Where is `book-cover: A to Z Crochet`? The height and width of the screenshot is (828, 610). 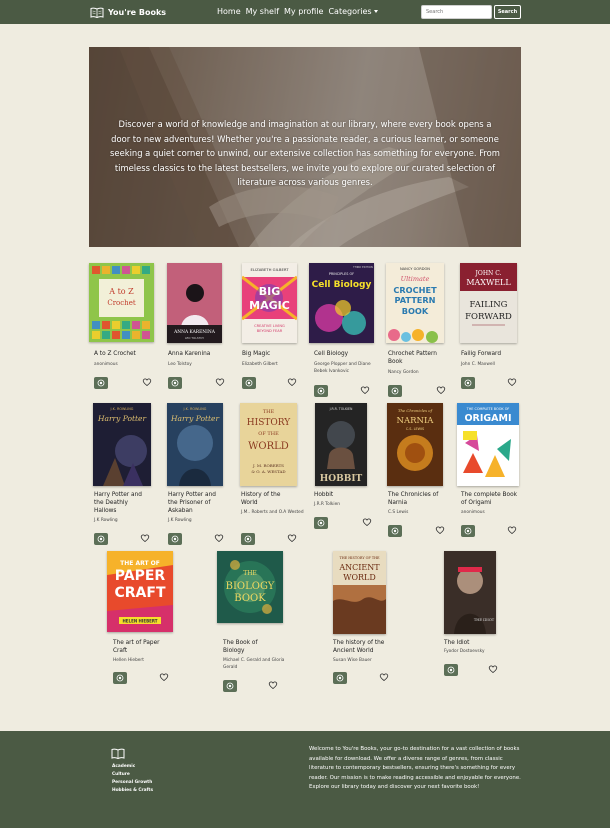 book-cover: A to Z Crochet is located at coordinates (121, 302).